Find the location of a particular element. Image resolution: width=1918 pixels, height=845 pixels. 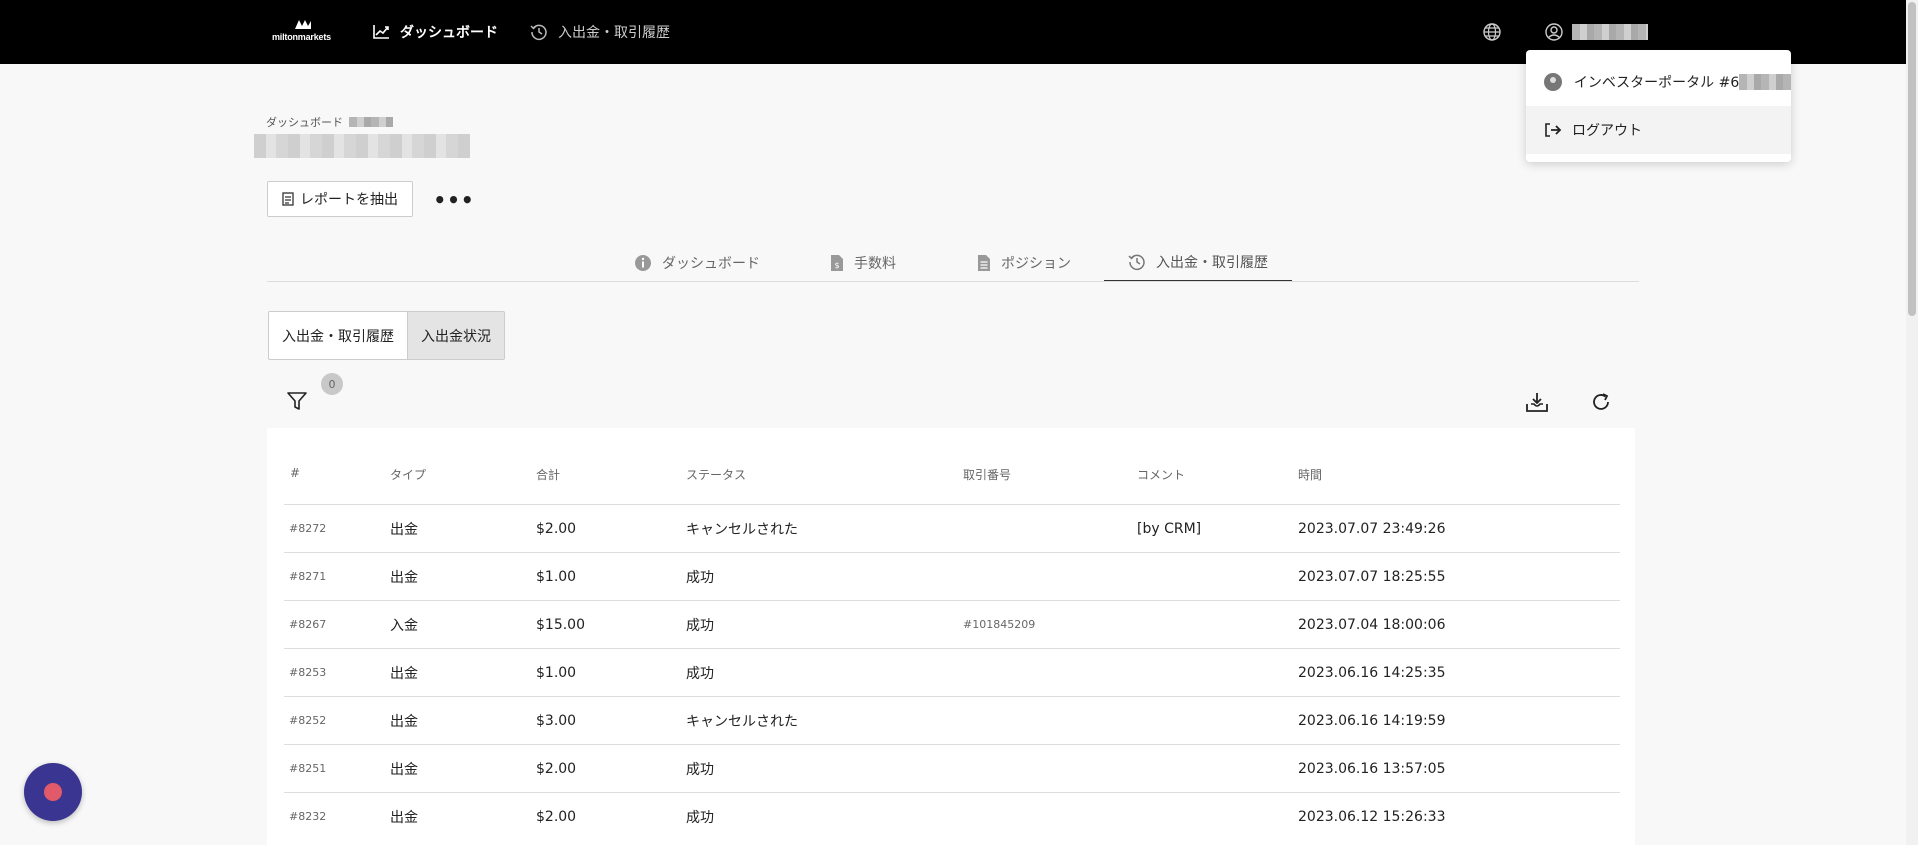

column-header-id: # is located at coordinates (295, 473).